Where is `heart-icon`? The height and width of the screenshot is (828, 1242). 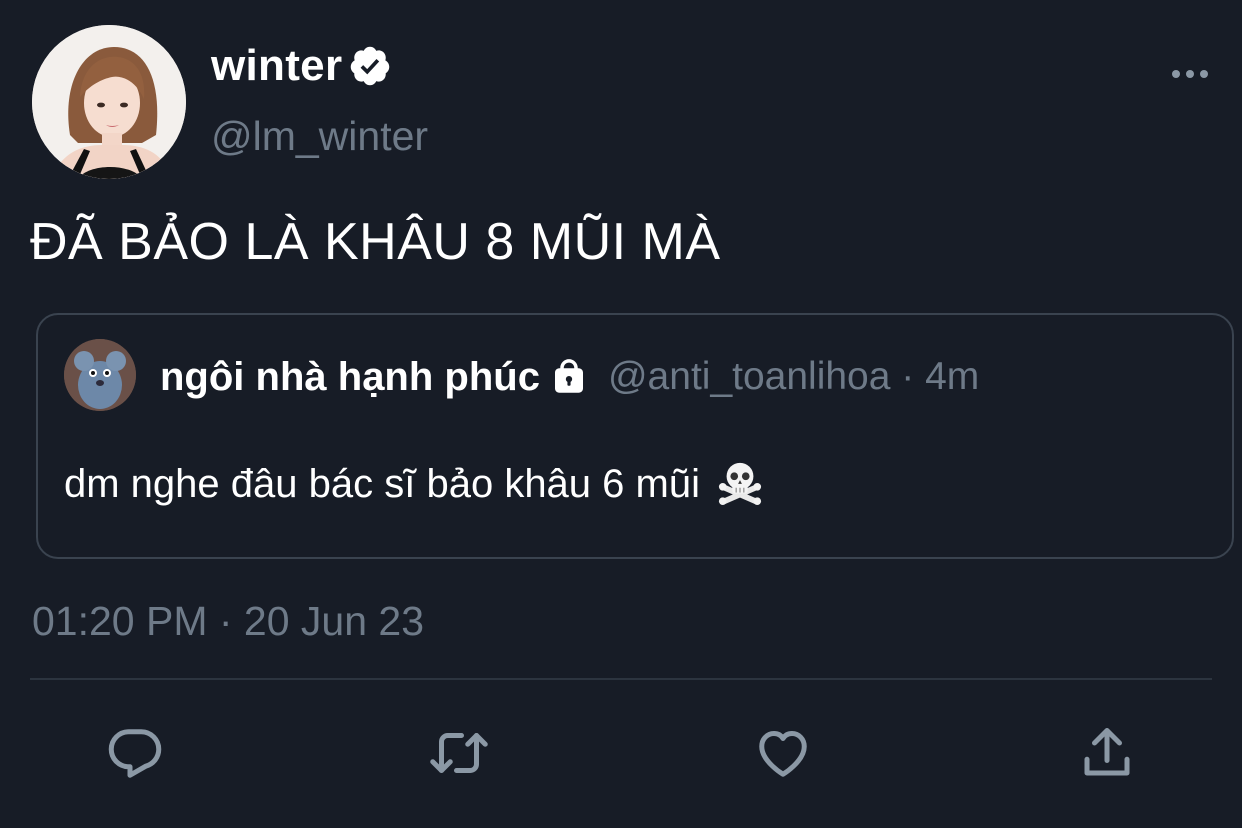
heart-icon is located at coordinates (783, 754).